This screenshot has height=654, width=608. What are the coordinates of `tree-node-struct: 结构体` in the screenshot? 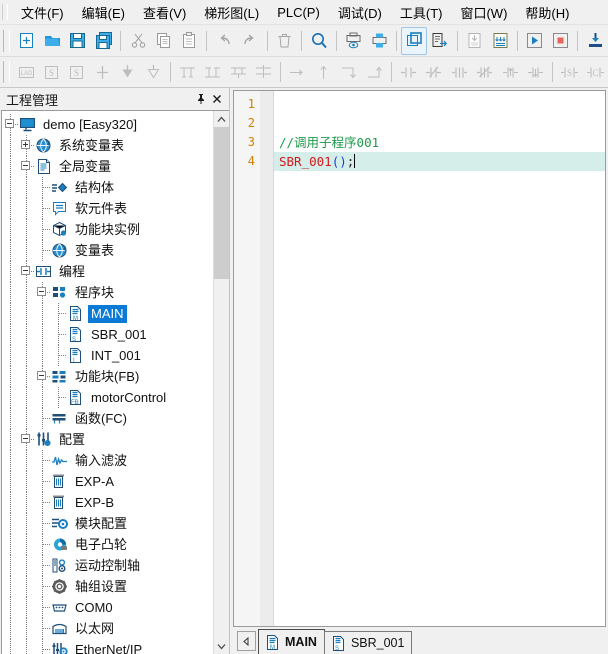 It's located at (107, 187).